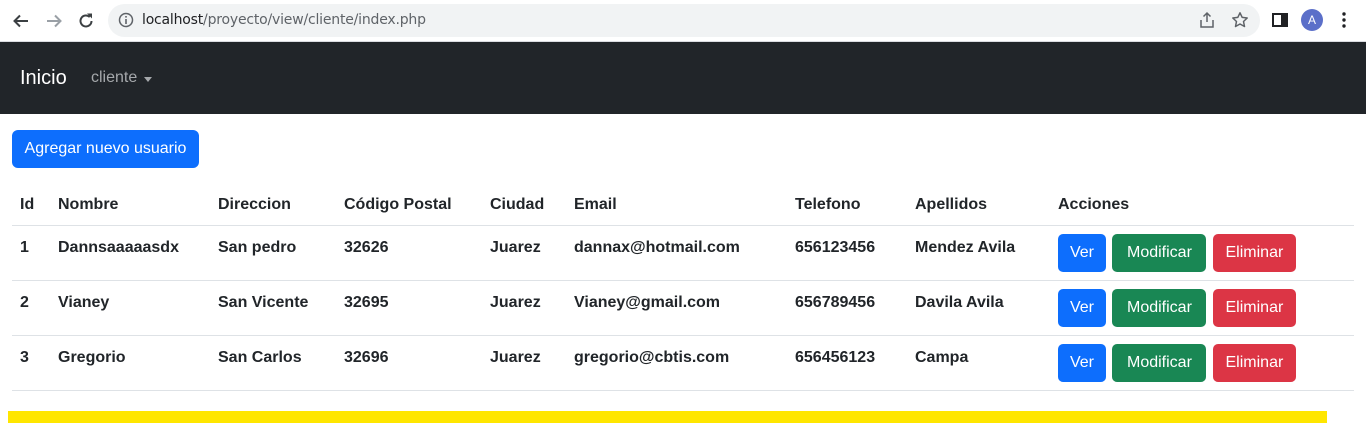 Image resolution: width=1366 pixels, height=441 pixels. I want to click on cell-codigo-postal: 32695, so click(366, 302).